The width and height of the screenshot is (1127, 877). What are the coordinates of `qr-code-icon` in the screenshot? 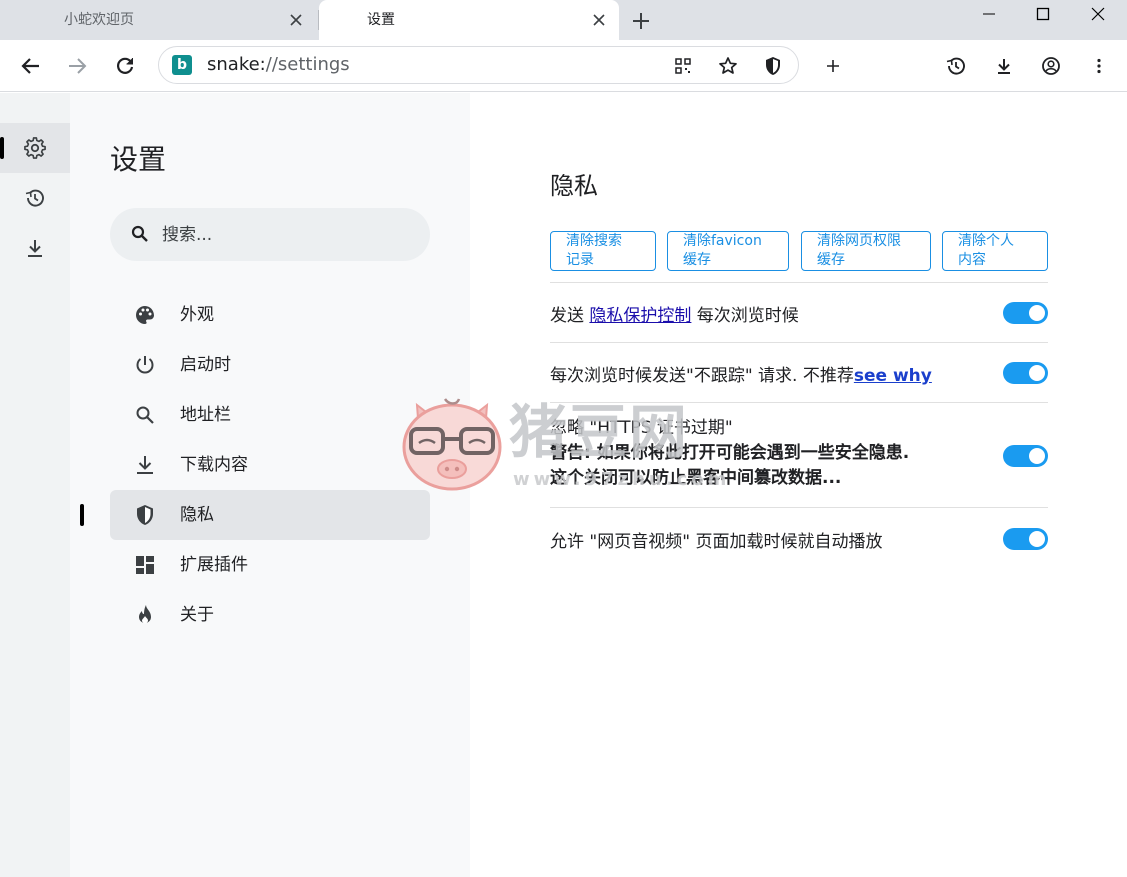 It's located at (683, 66).